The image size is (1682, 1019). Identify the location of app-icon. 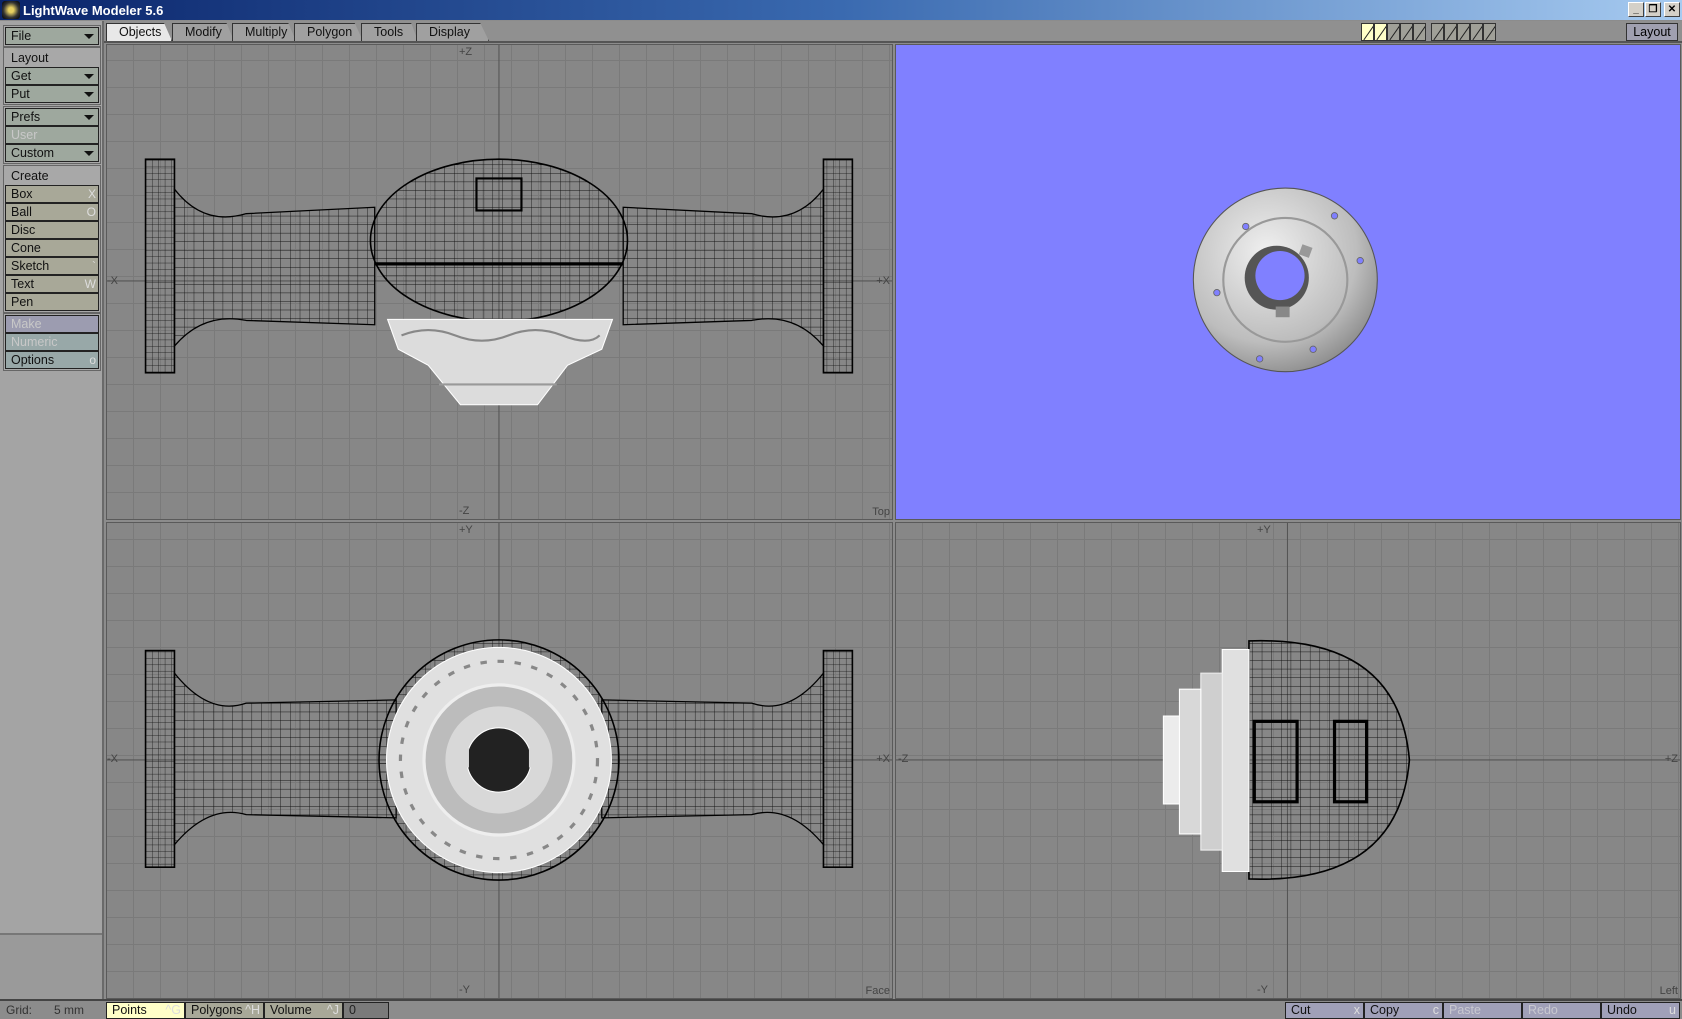
(11, 10).